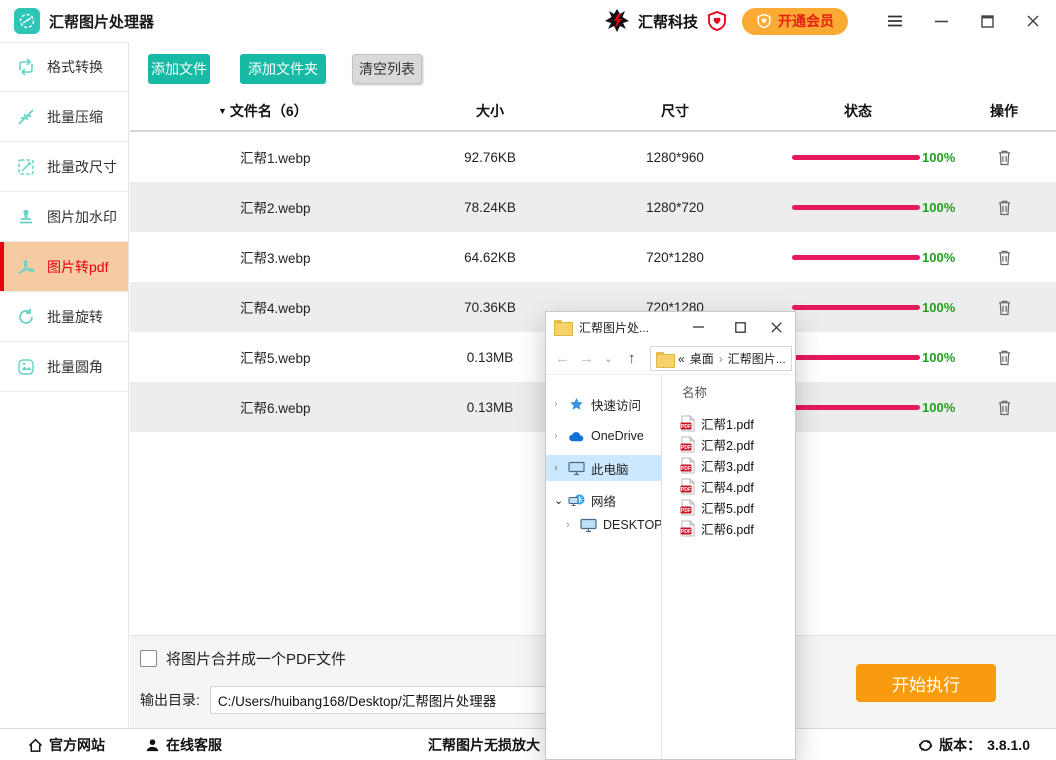 The height and width of the screenshot is (760, 1056). What do you see at coordinates (702, 358) in the screenshot?
I see `breadcrumb-desktop: 桌面` at bounding box center [702, 358].